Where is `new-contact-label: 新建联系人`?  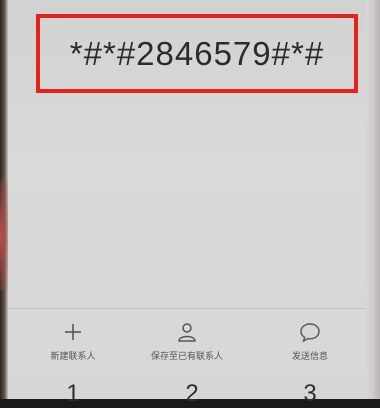 new-contact-label: 新建联系人 is located at coordinates (73, 357).